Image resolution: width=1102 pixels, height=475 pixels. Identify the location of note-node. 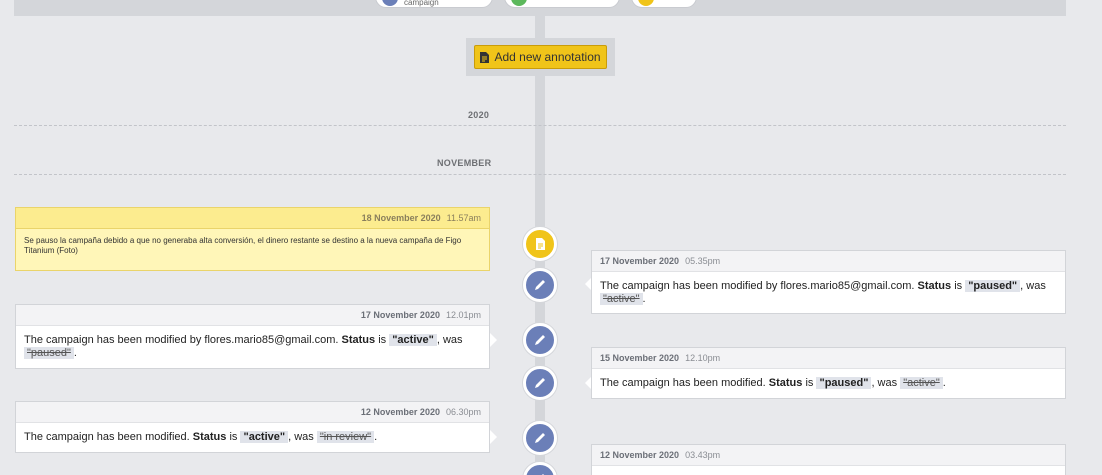
(540, 244).